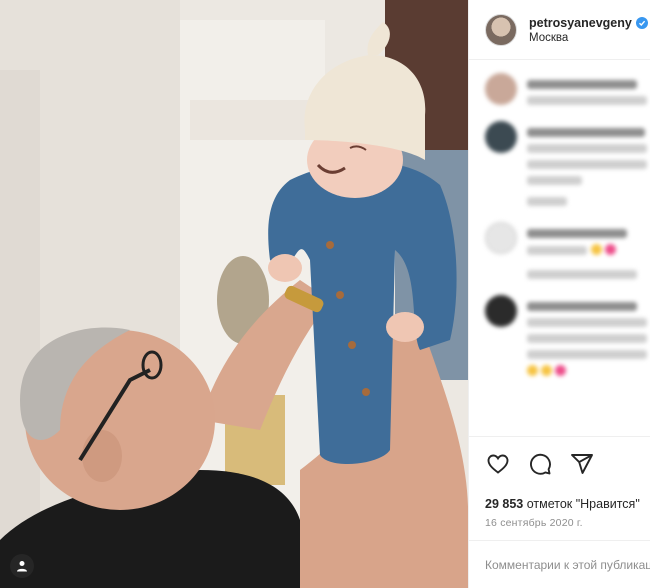 The height and width of the screenshot is (588, 650). I want to click on comment-icon, so click(540, 464).